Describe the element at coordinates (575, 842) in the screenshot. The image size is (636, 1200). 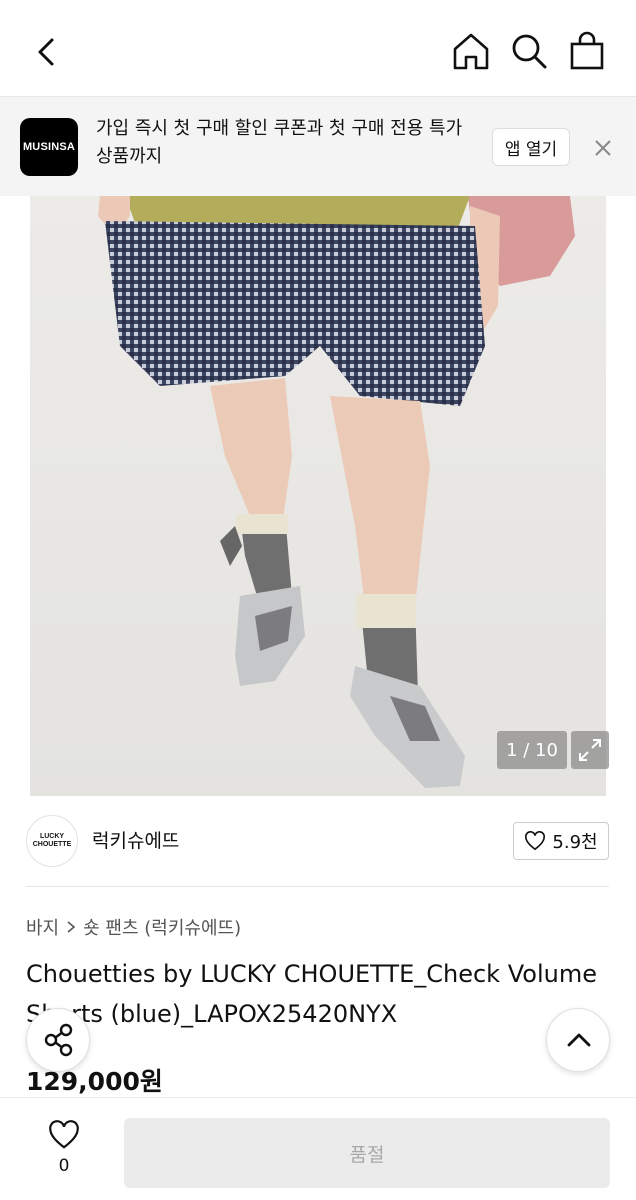
I see `brand-like-count: 5.9천` at that location.